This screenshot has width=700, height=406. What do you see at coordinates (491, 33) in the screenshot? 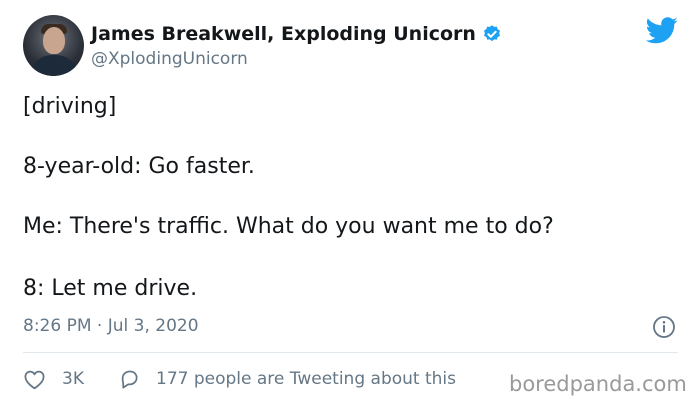
I see `verified-badge-icon` at bounding box center [491, 33].